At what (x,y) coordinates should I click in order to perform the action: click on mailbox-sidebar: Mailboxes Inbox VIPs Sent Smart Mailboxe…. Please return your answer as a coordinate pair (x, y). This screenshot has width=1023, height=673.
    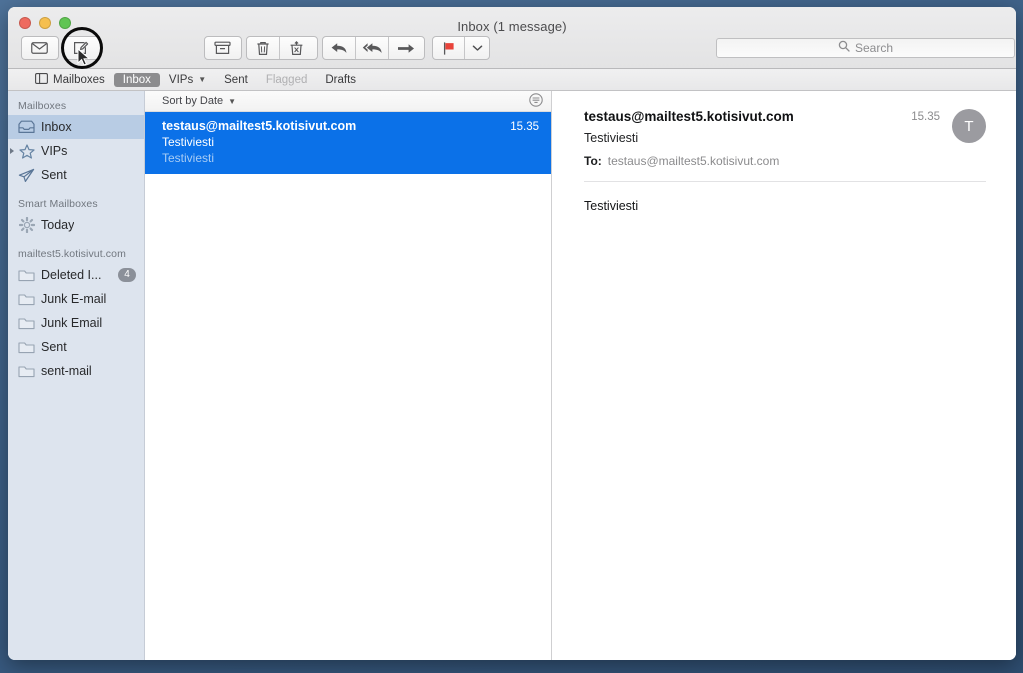
    Looking at the image, I should click on (76, 375).